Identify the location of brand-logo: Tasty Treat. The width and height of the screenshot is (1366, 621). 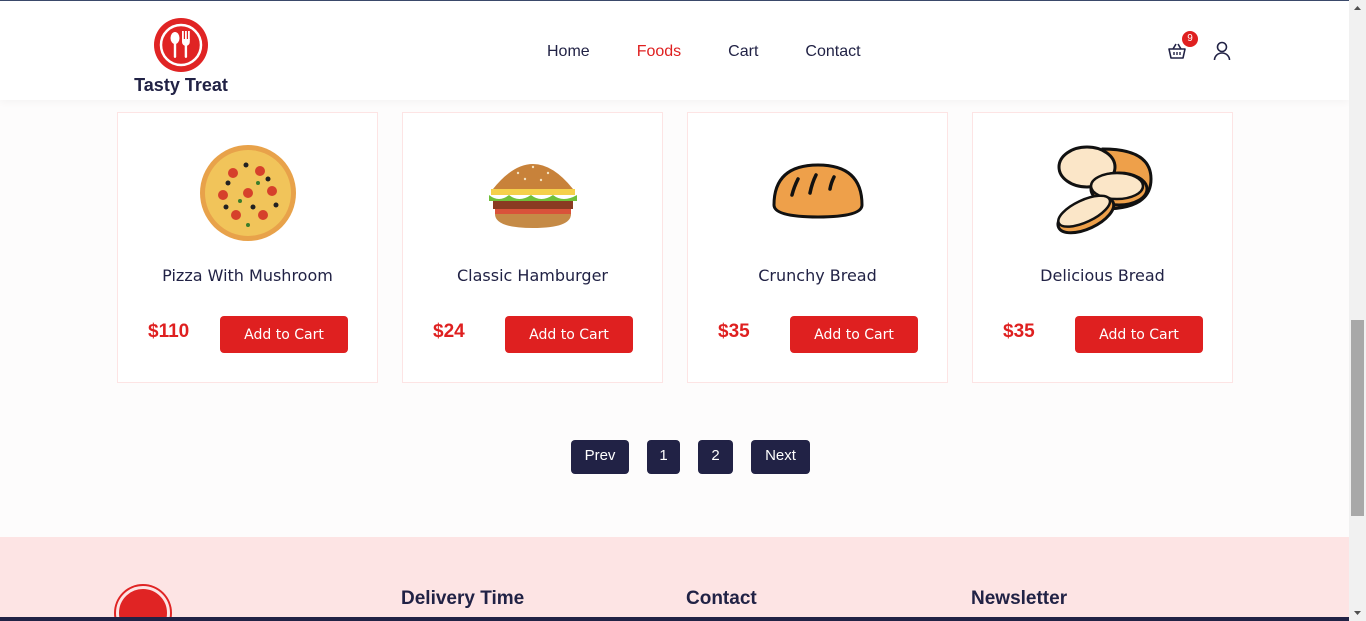
(181, 57).